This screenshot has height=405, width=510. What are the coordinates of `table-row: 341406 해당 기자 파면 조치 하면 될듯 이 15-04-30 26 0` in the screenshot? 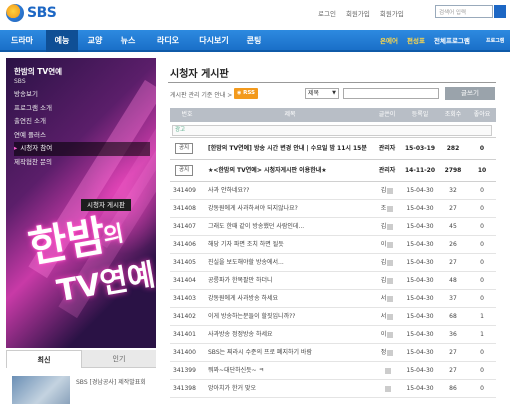 It's located at (333, 245).